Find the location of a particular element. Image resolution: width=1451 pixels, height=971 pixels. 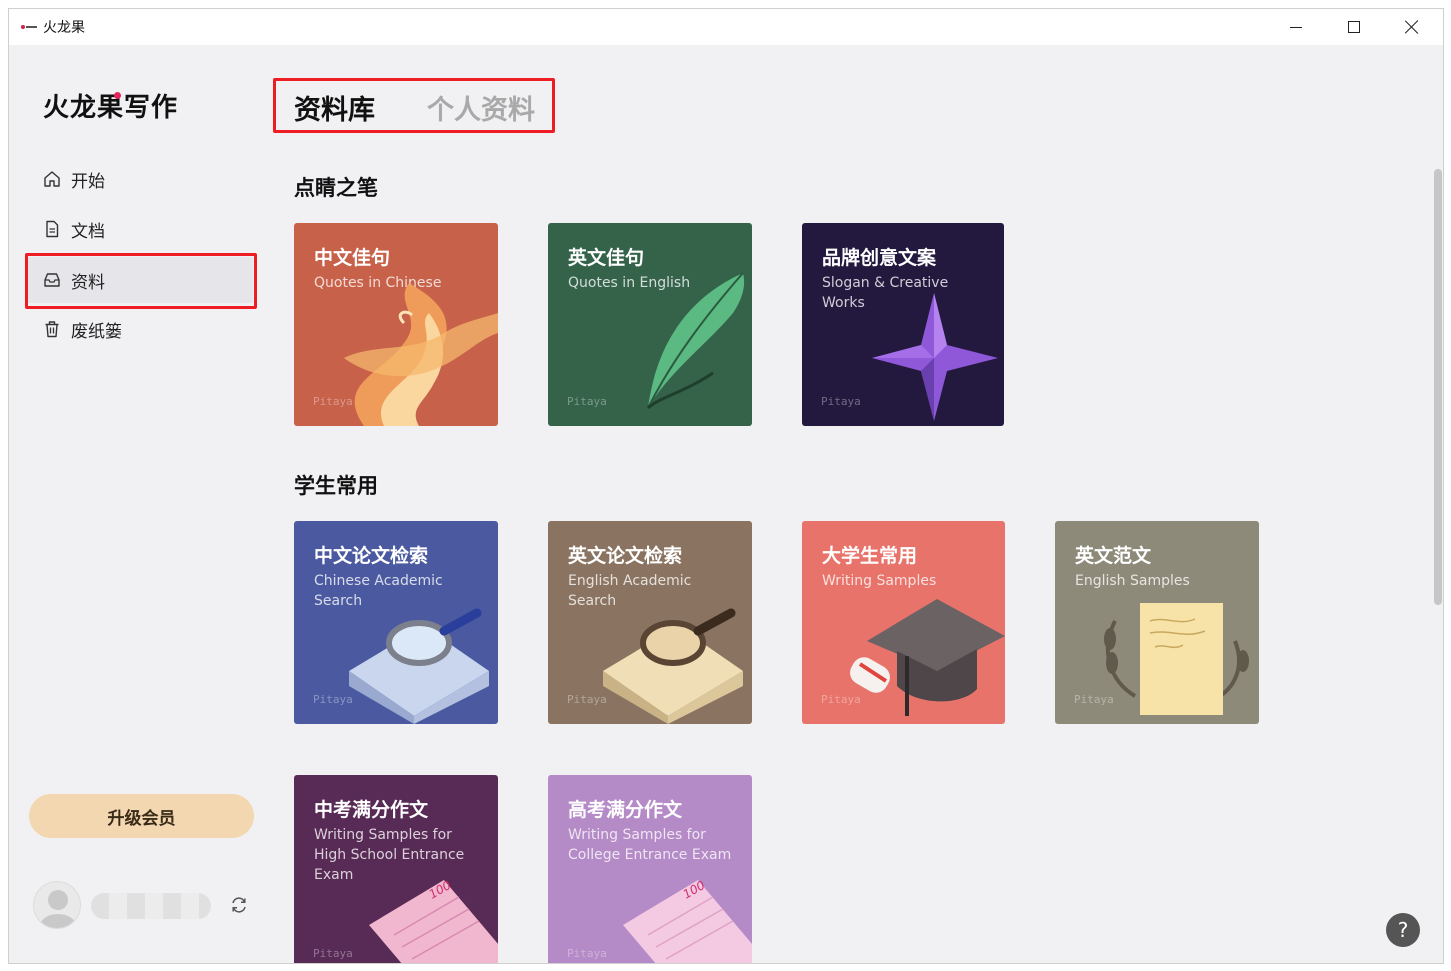

sync-icon is located at coordinates (239, 905).